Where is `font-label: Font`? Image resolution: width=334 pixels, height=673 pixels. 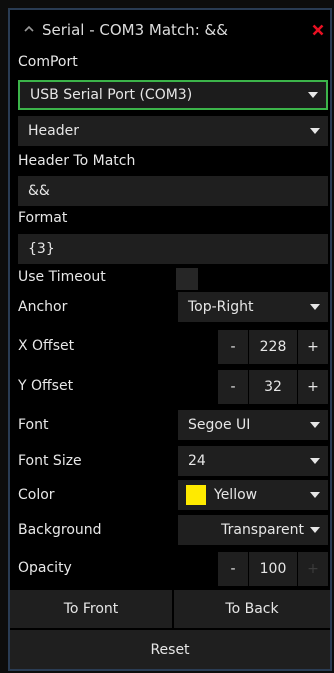
font-label: Font is located at coordinates (33, 425).